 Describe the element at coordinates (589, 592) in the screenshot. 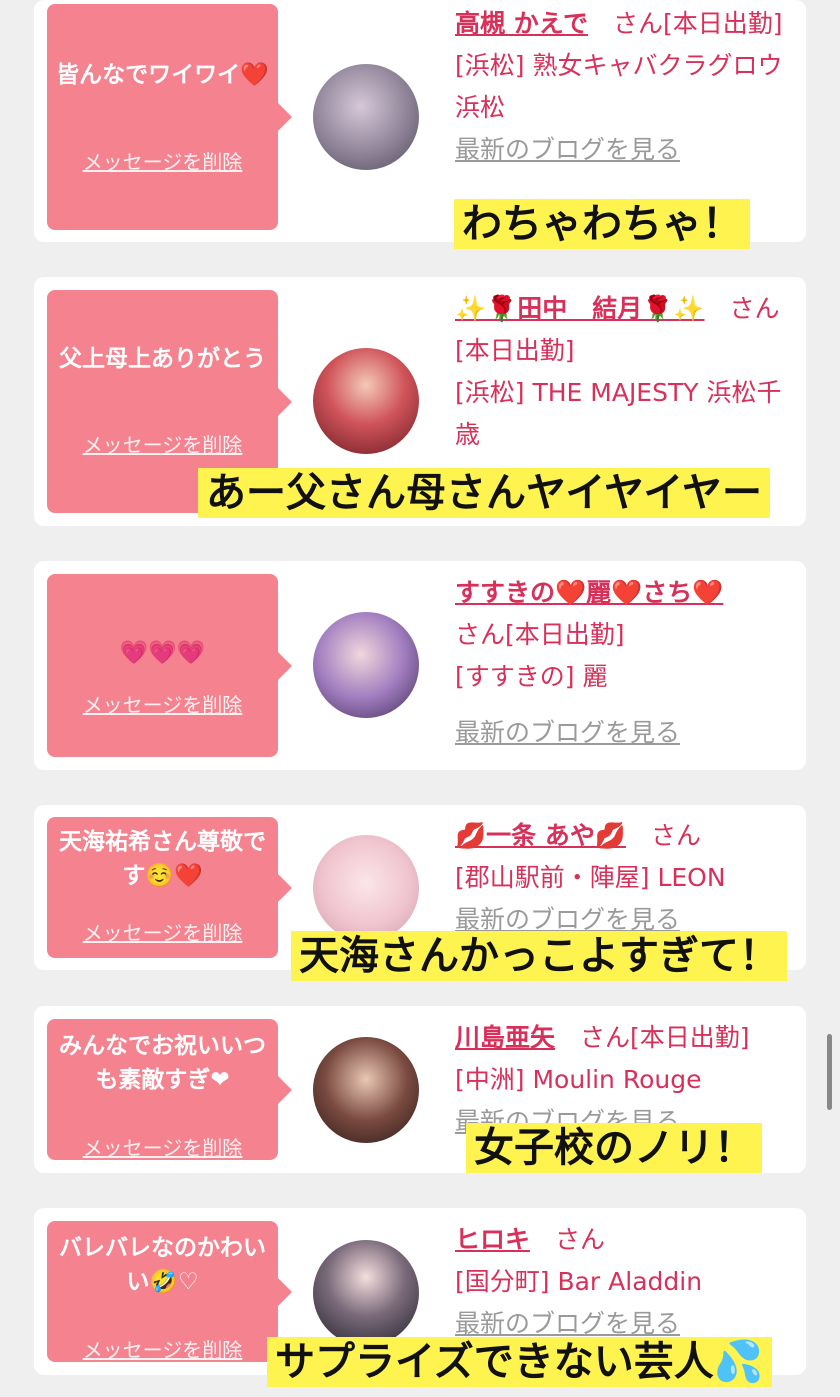

I see `cast-name-link: すすきの❤️麗❤️さち❤️` at that location.